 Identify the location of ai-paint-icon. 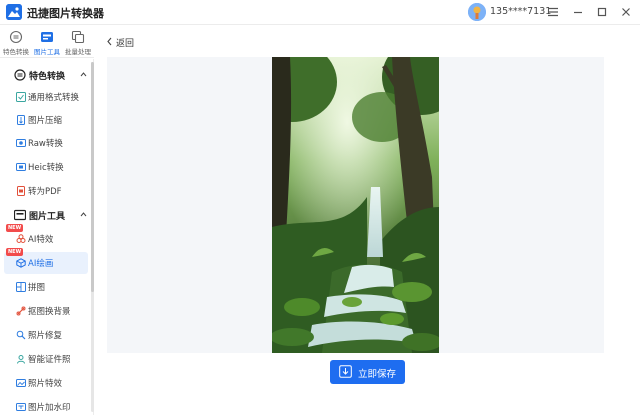
(21, 263).